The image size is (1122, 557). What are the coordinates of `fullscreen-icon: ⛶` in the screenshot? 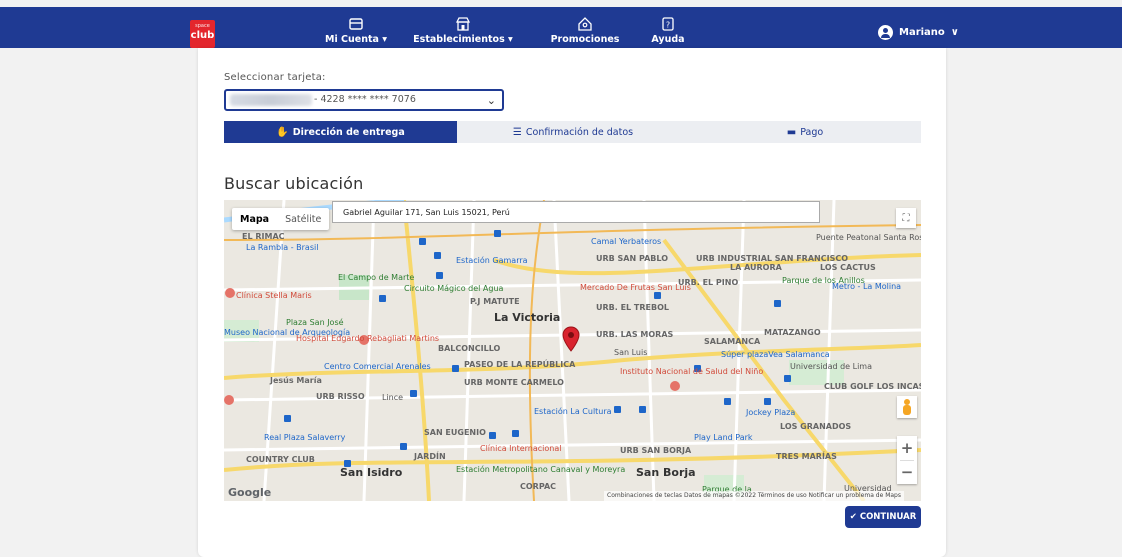 It's located at (906, 218).